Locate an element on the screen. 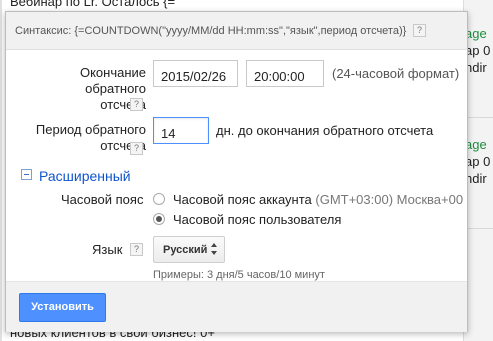 The image size is (493, 341). tz-account-detail: (GMT+03:00) Москва+00 is located at coordinates (389, 199).